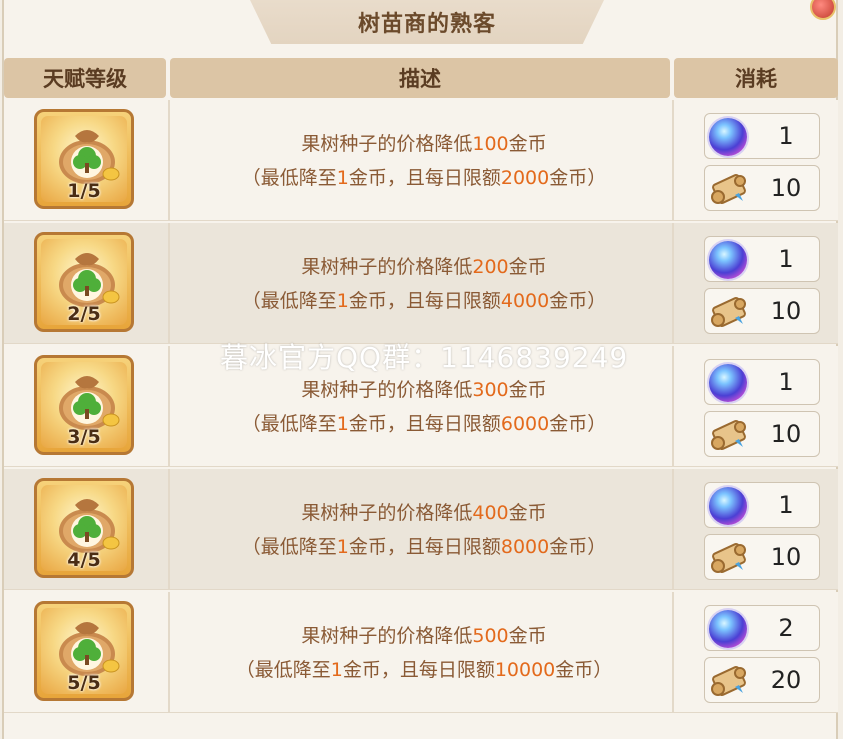 This screenshot has height=739, width=843. I want to click on description-line-2: （最低降至1金币，且每日限额4000金币）, so click(424, 300).